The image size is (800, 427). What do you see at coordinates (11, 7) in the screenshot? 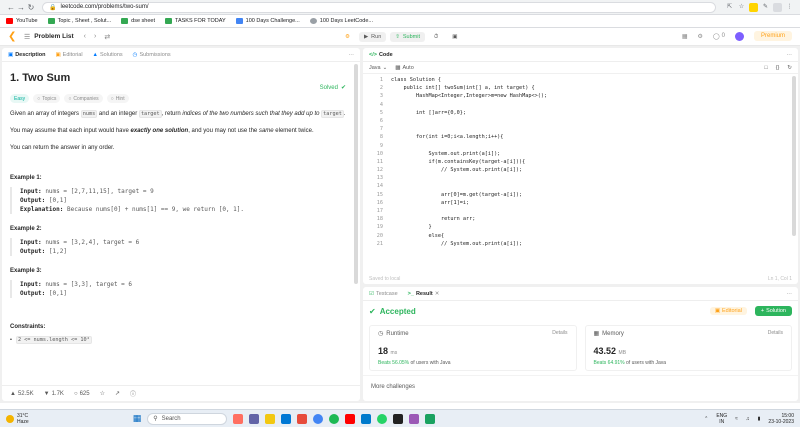
I see `back-icon: ←` at bounding box center [11, 7].